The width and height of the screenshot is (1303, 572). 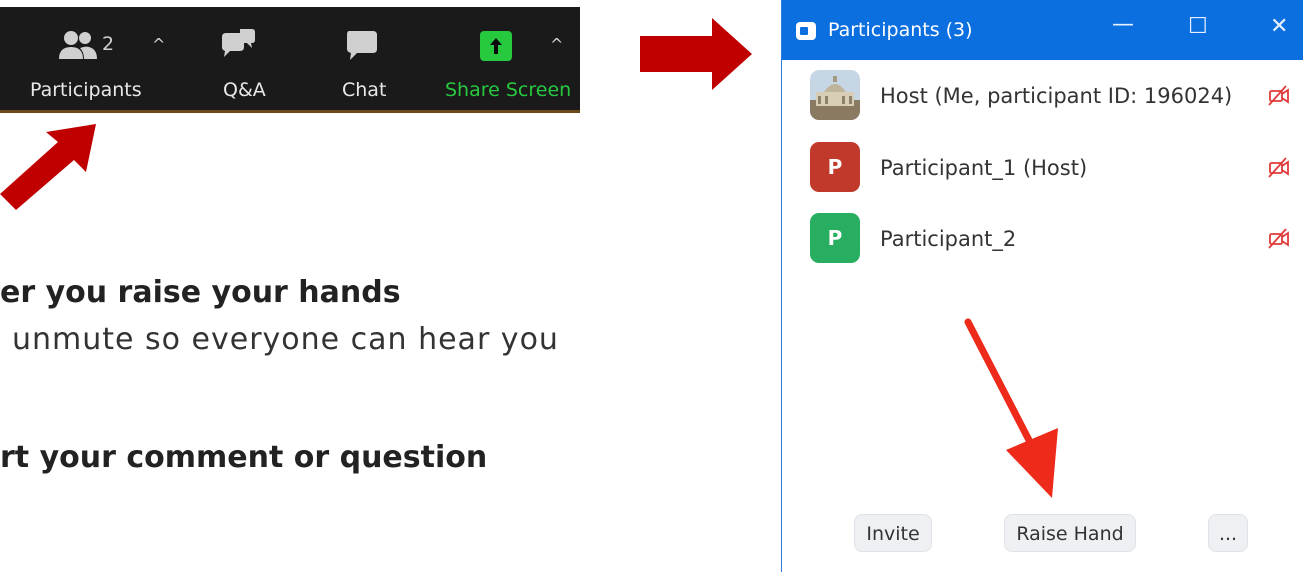 What do you see at coordinates (1050, 240) in the screenshot?
I see `participant-row: P Participant_2` at bounding box center [1050, 240].